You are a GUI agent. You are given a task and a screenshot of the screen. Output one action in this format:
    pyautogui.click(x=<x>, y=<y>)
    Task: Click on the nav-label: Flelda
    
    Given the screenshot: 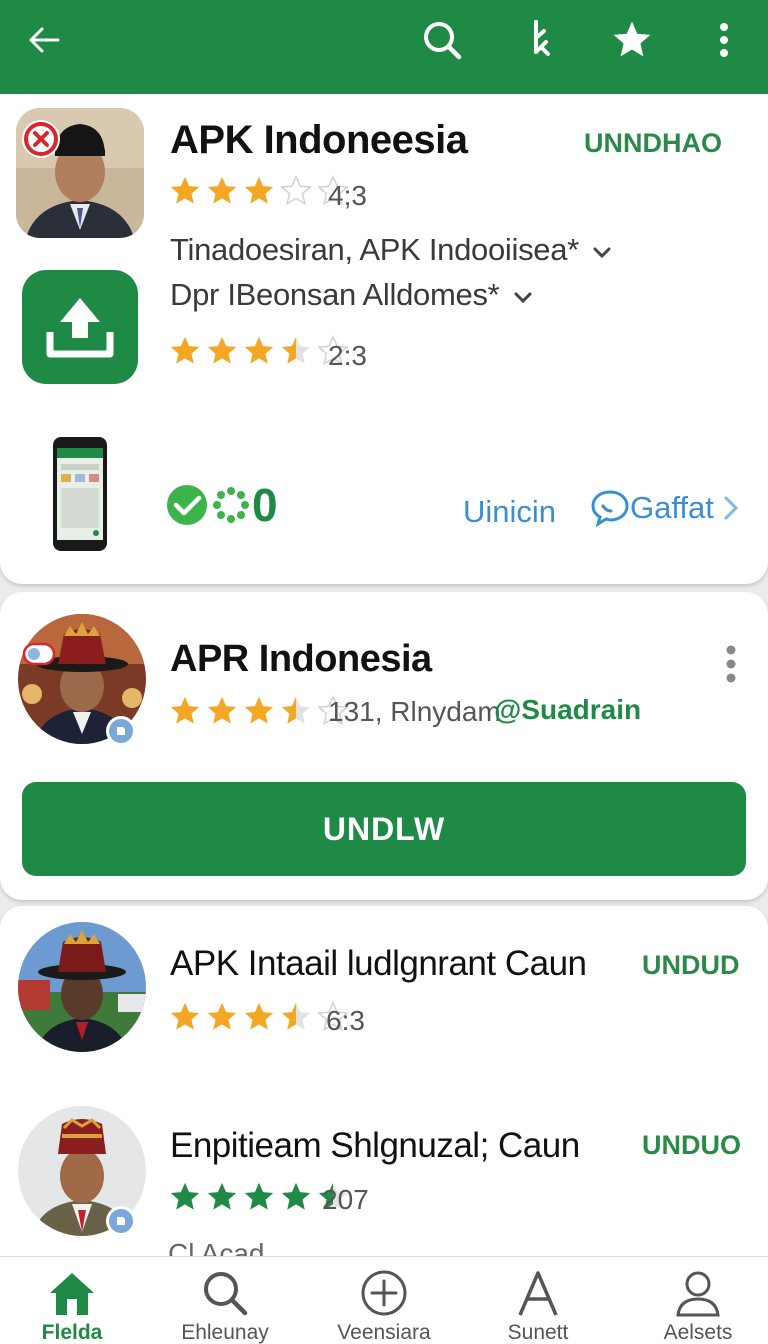 What is the action you would take?
    pyautogui.click(x=72, y=1332)
    